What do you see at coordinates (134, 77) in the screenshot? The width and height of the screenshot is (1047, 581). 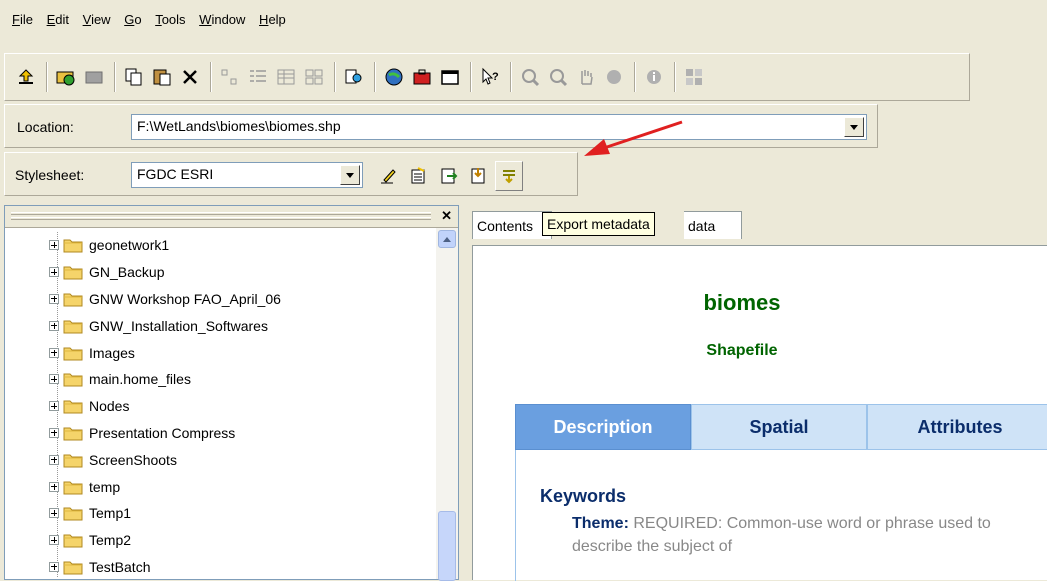 I see `copy-button` at bounding box center [134, 77].